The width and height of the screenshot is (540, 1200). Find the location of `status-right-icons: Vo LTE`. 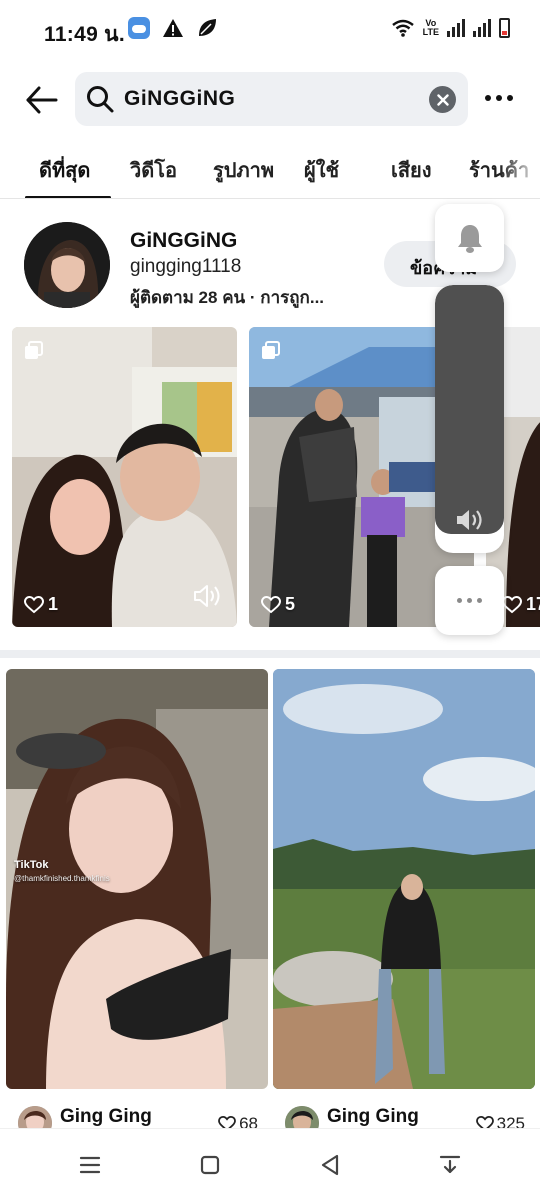

status-right-icons: Vo LTE is located at coordinates (450, 28).